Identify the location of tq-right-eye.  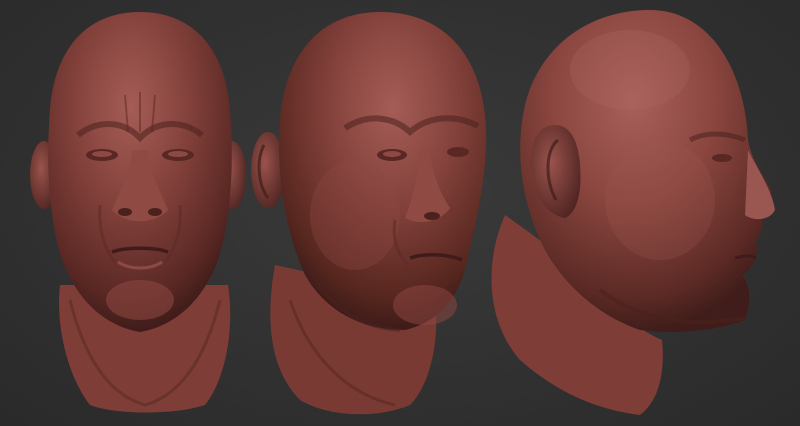
(458, 152).